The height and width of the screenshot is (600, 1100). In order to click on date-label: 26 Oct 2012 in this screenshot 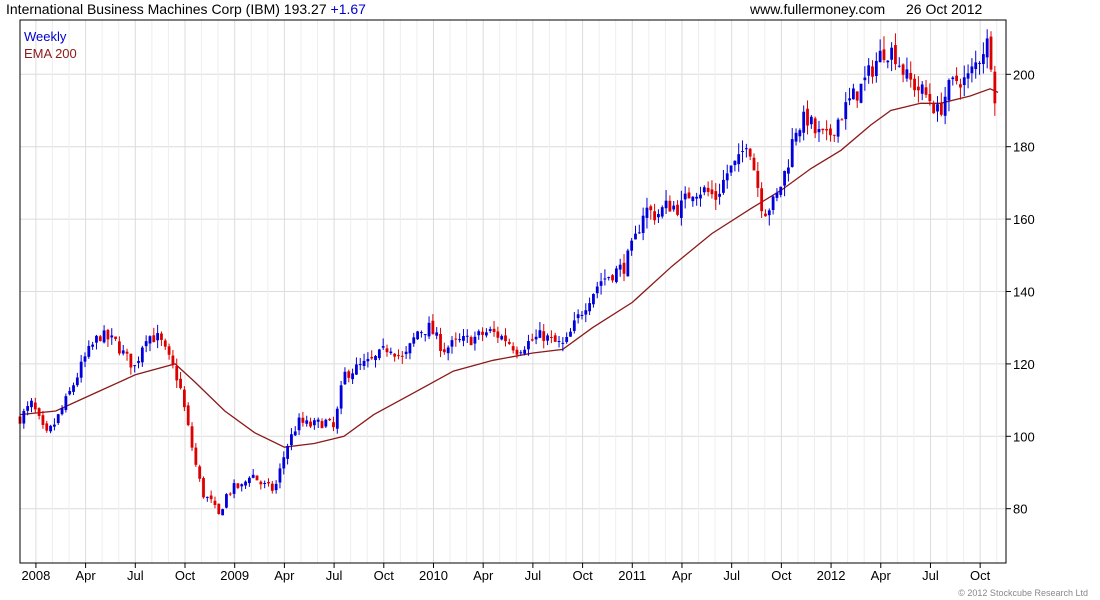, I will do `click(944, 9)`.